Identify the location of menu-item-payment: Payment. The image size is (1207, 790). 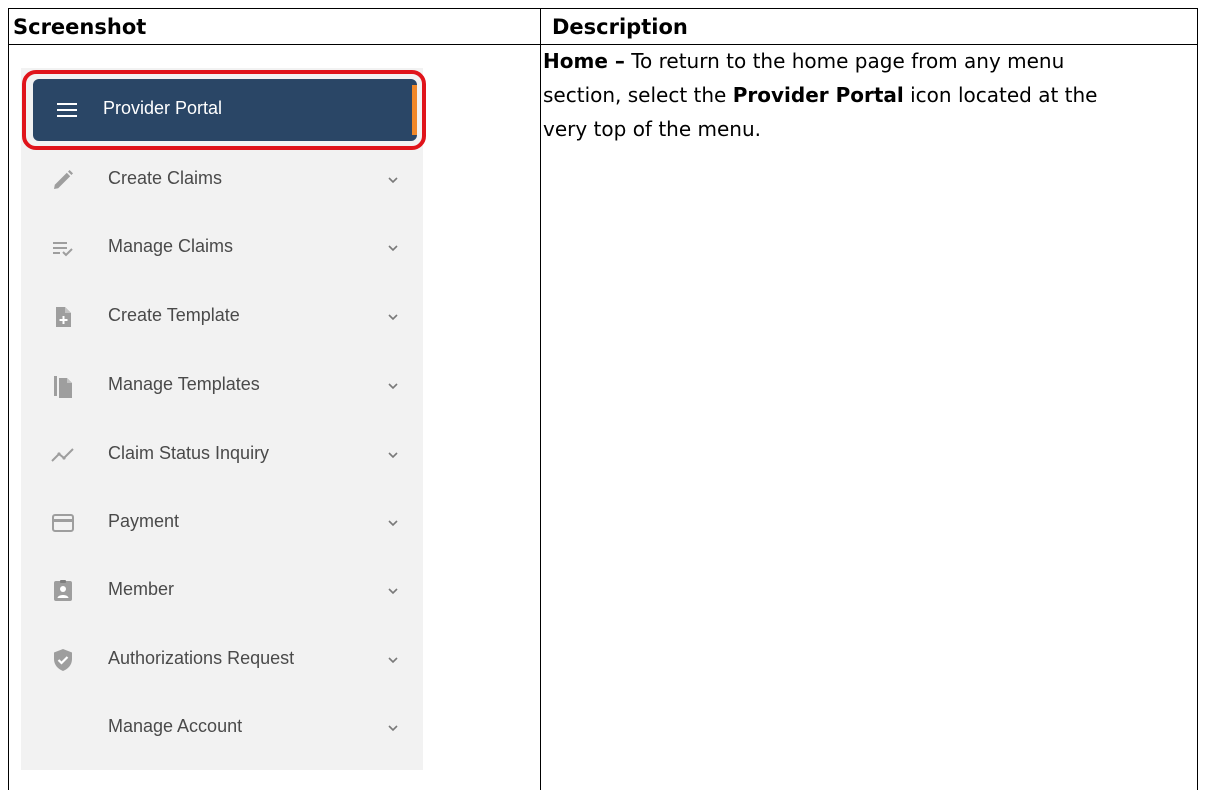
(225, 523).